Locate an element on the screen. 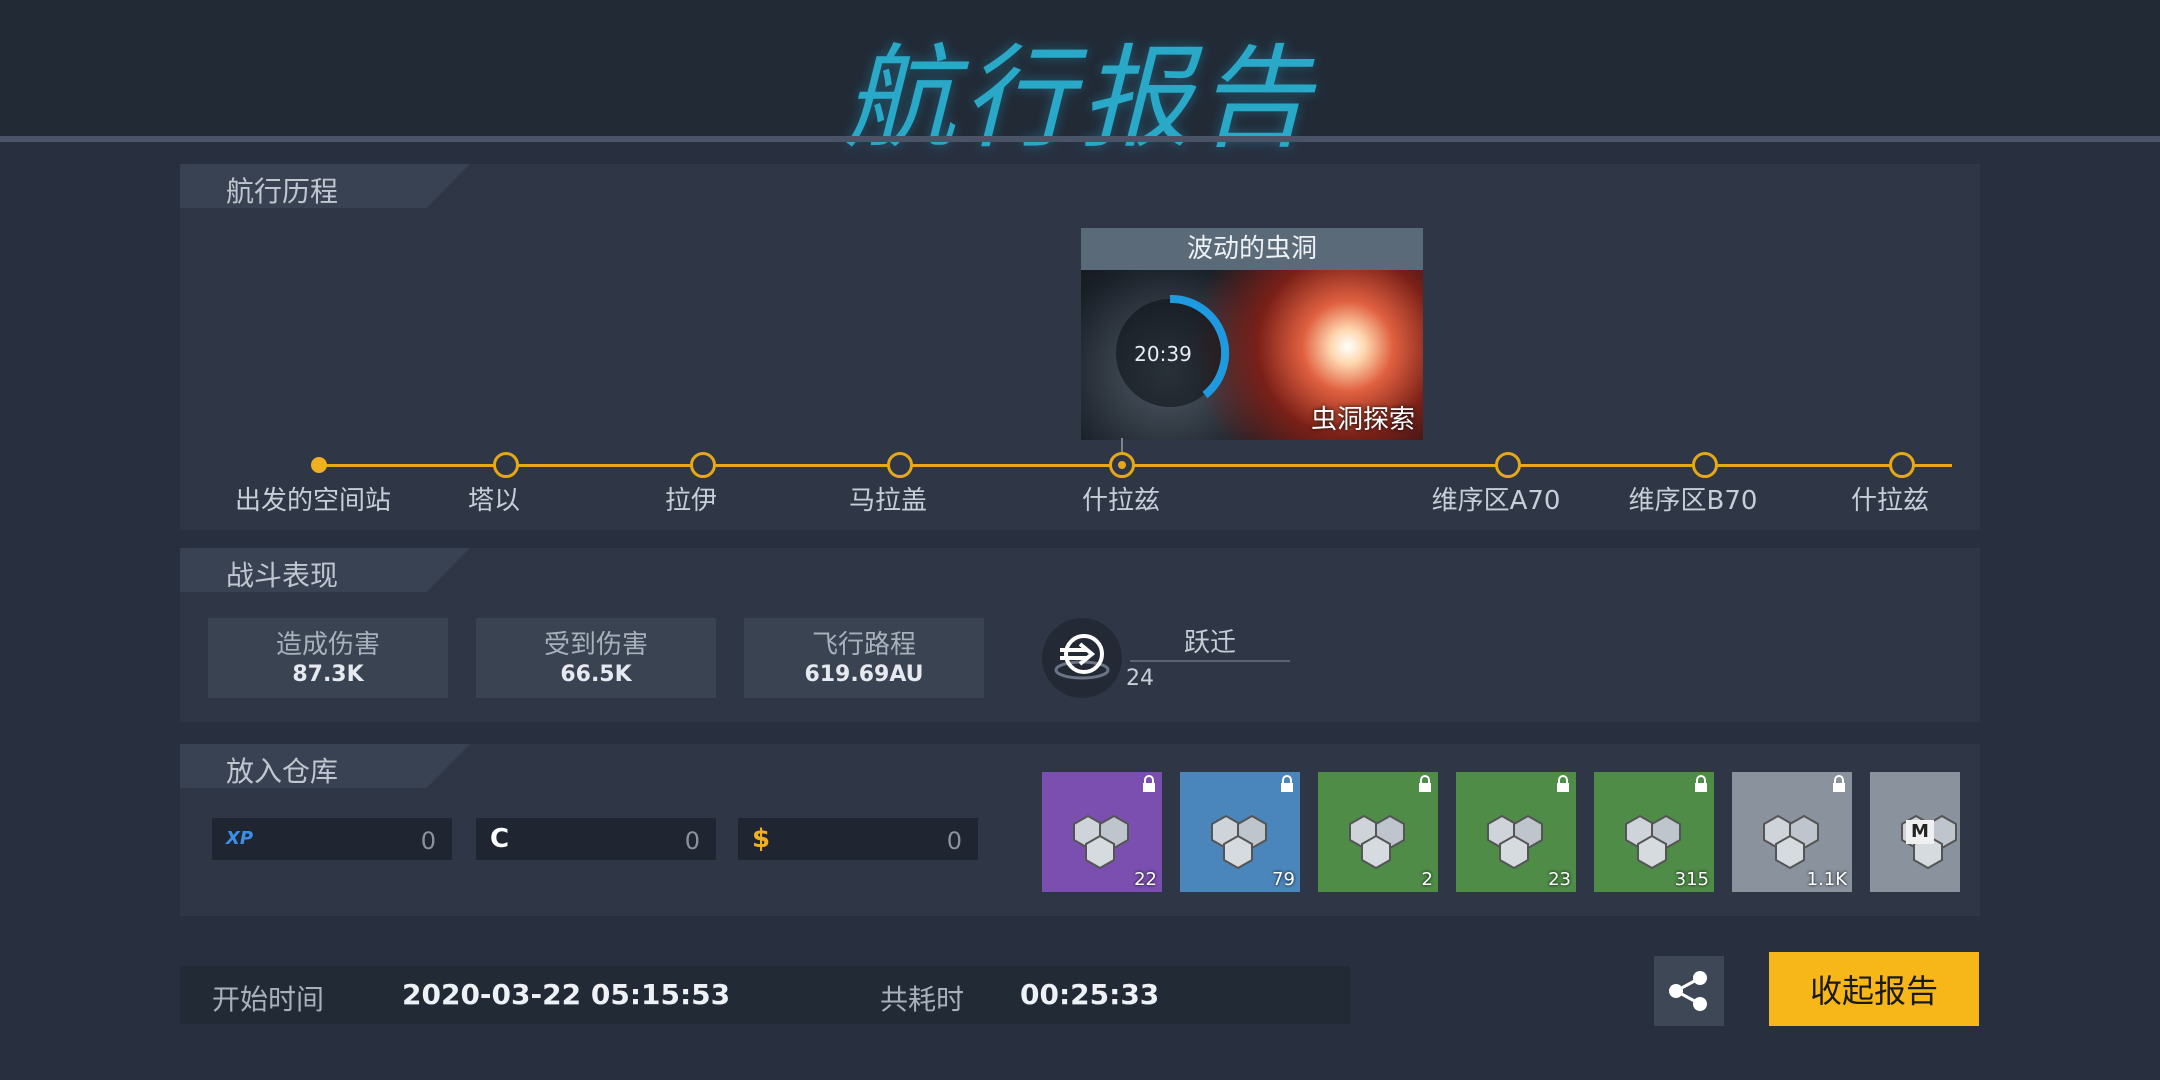 This screenshot has width=2160, height=1080. stat-label: 受到伤害 is located at coordinates (595, 645).